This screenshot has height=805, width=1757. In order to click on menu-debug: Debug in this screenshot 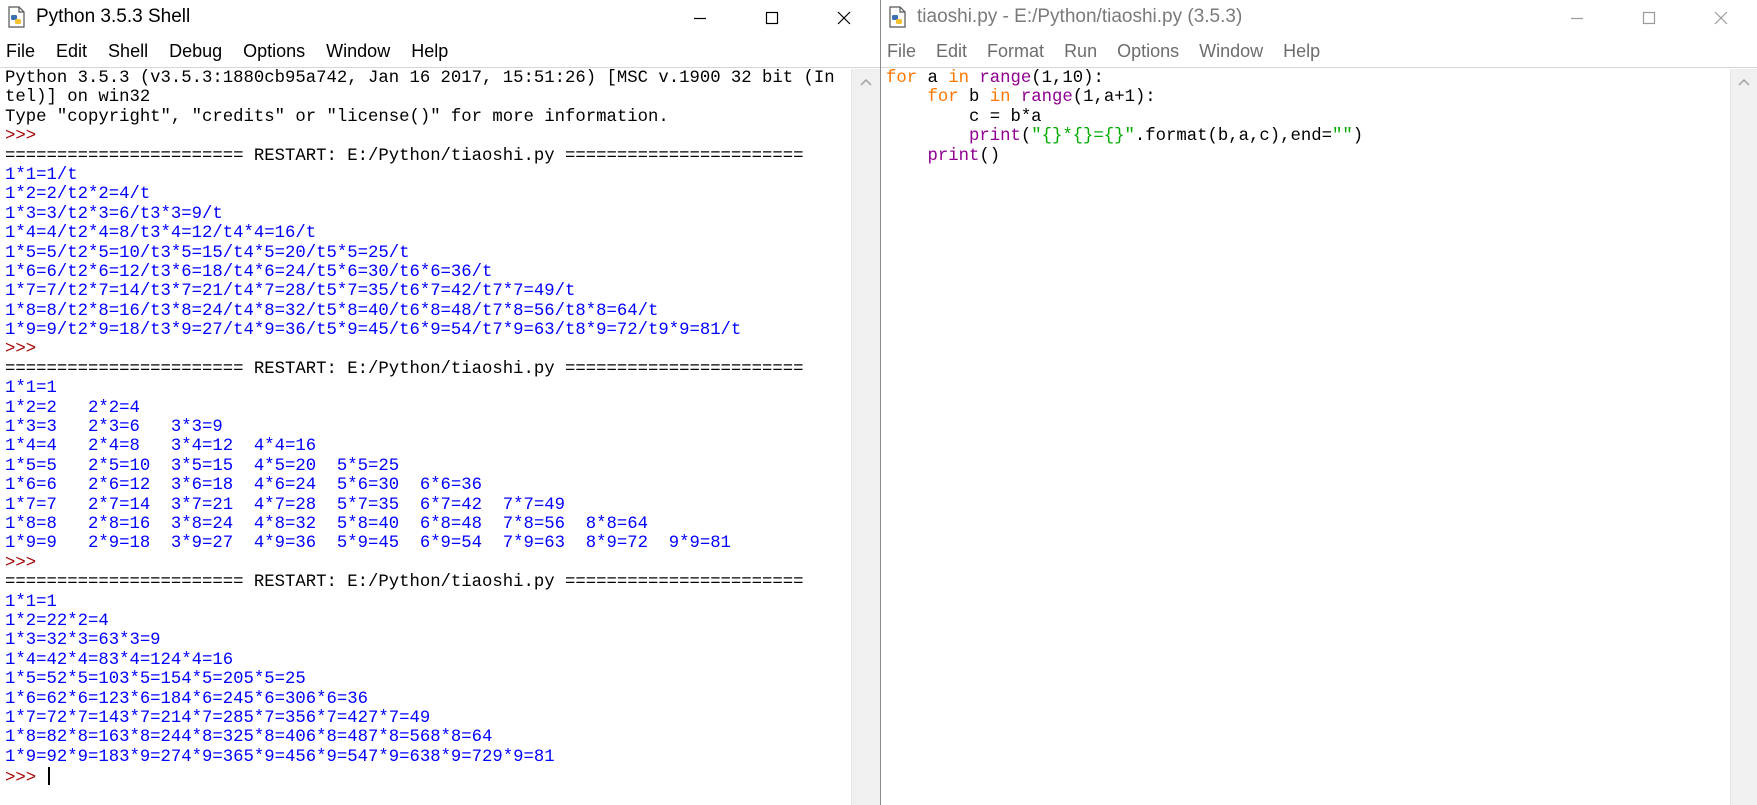, I will do `click(195, 51)`.